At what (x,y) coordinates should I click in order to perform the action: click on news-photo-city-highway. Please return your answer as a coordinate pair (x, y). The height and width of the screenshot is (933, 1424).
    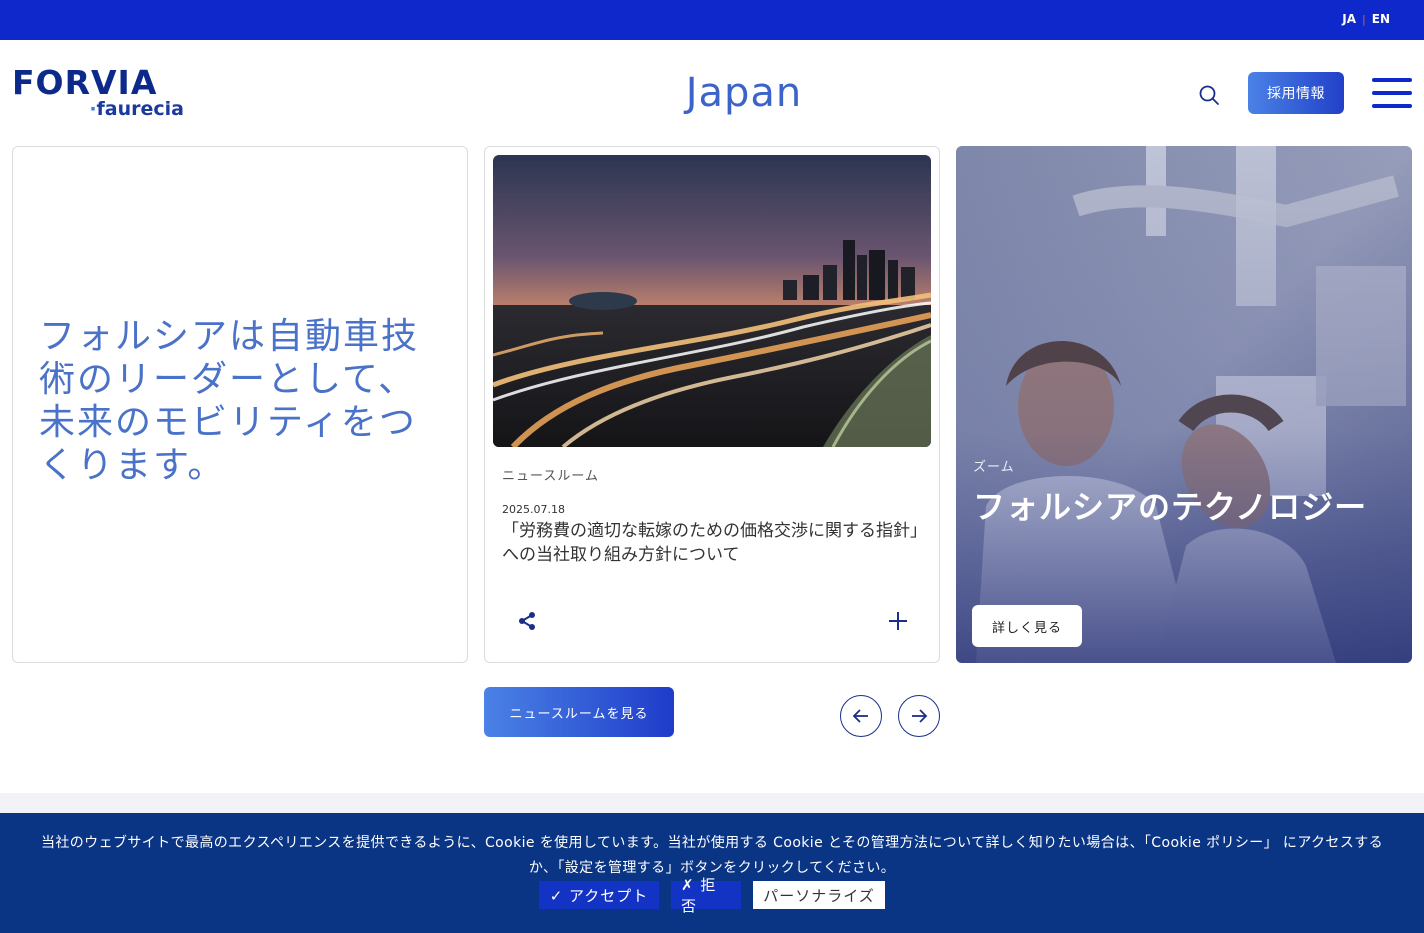
    Looking at the image, I should click on (712, 301).